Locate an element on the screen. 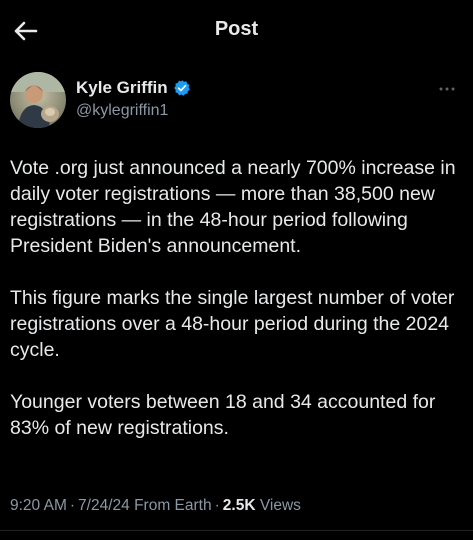  top-bar: Post is located at coordinates (236, 31).